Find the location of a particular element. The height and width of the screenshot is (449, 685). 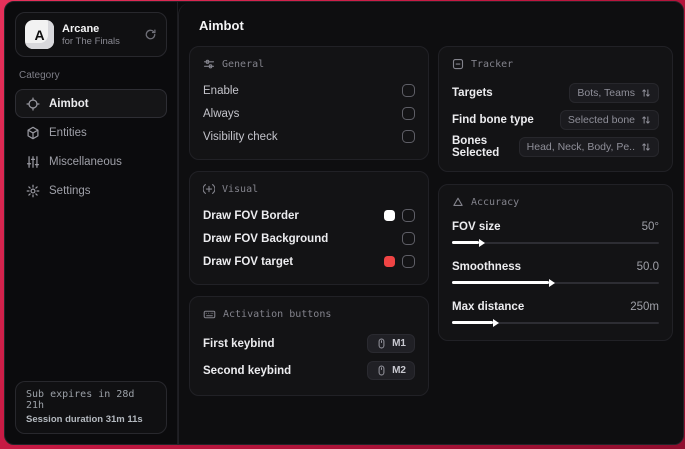

slider-value: 50° is located at coordinates (650, 226).